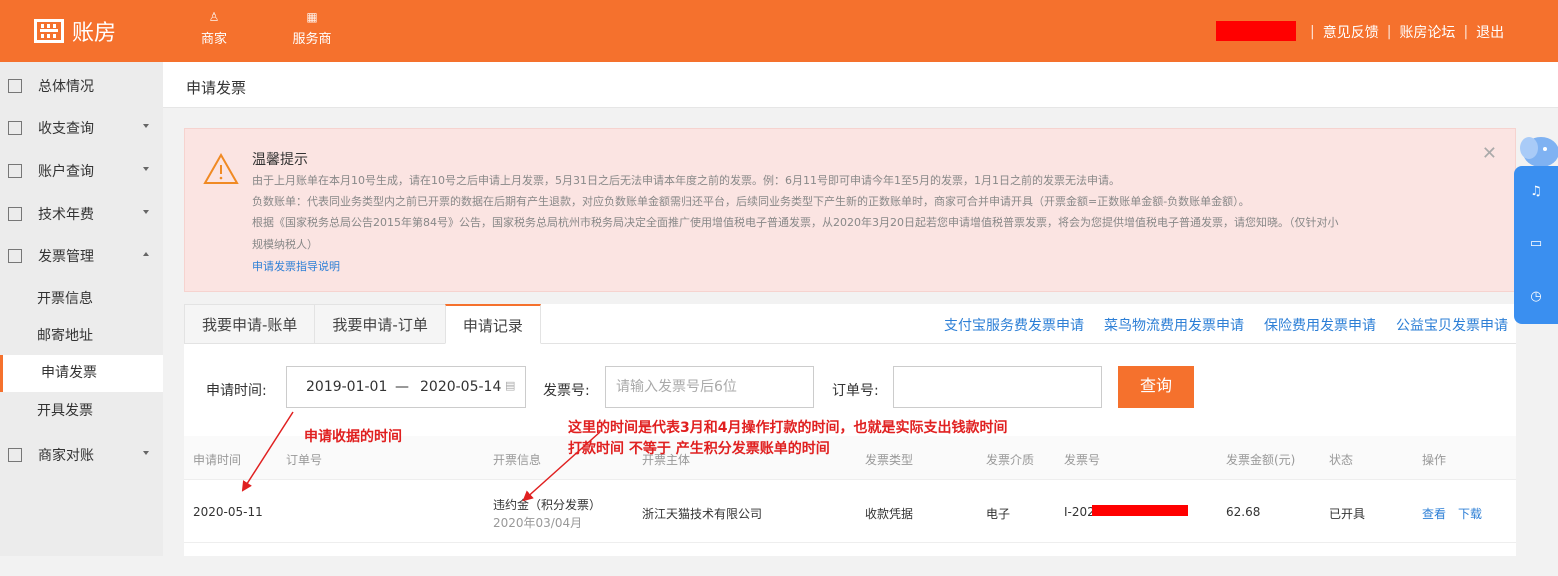  Describe the element at coordinates (1536, 192) in the screenshot. I see `bell-icon: ♫` at that location.